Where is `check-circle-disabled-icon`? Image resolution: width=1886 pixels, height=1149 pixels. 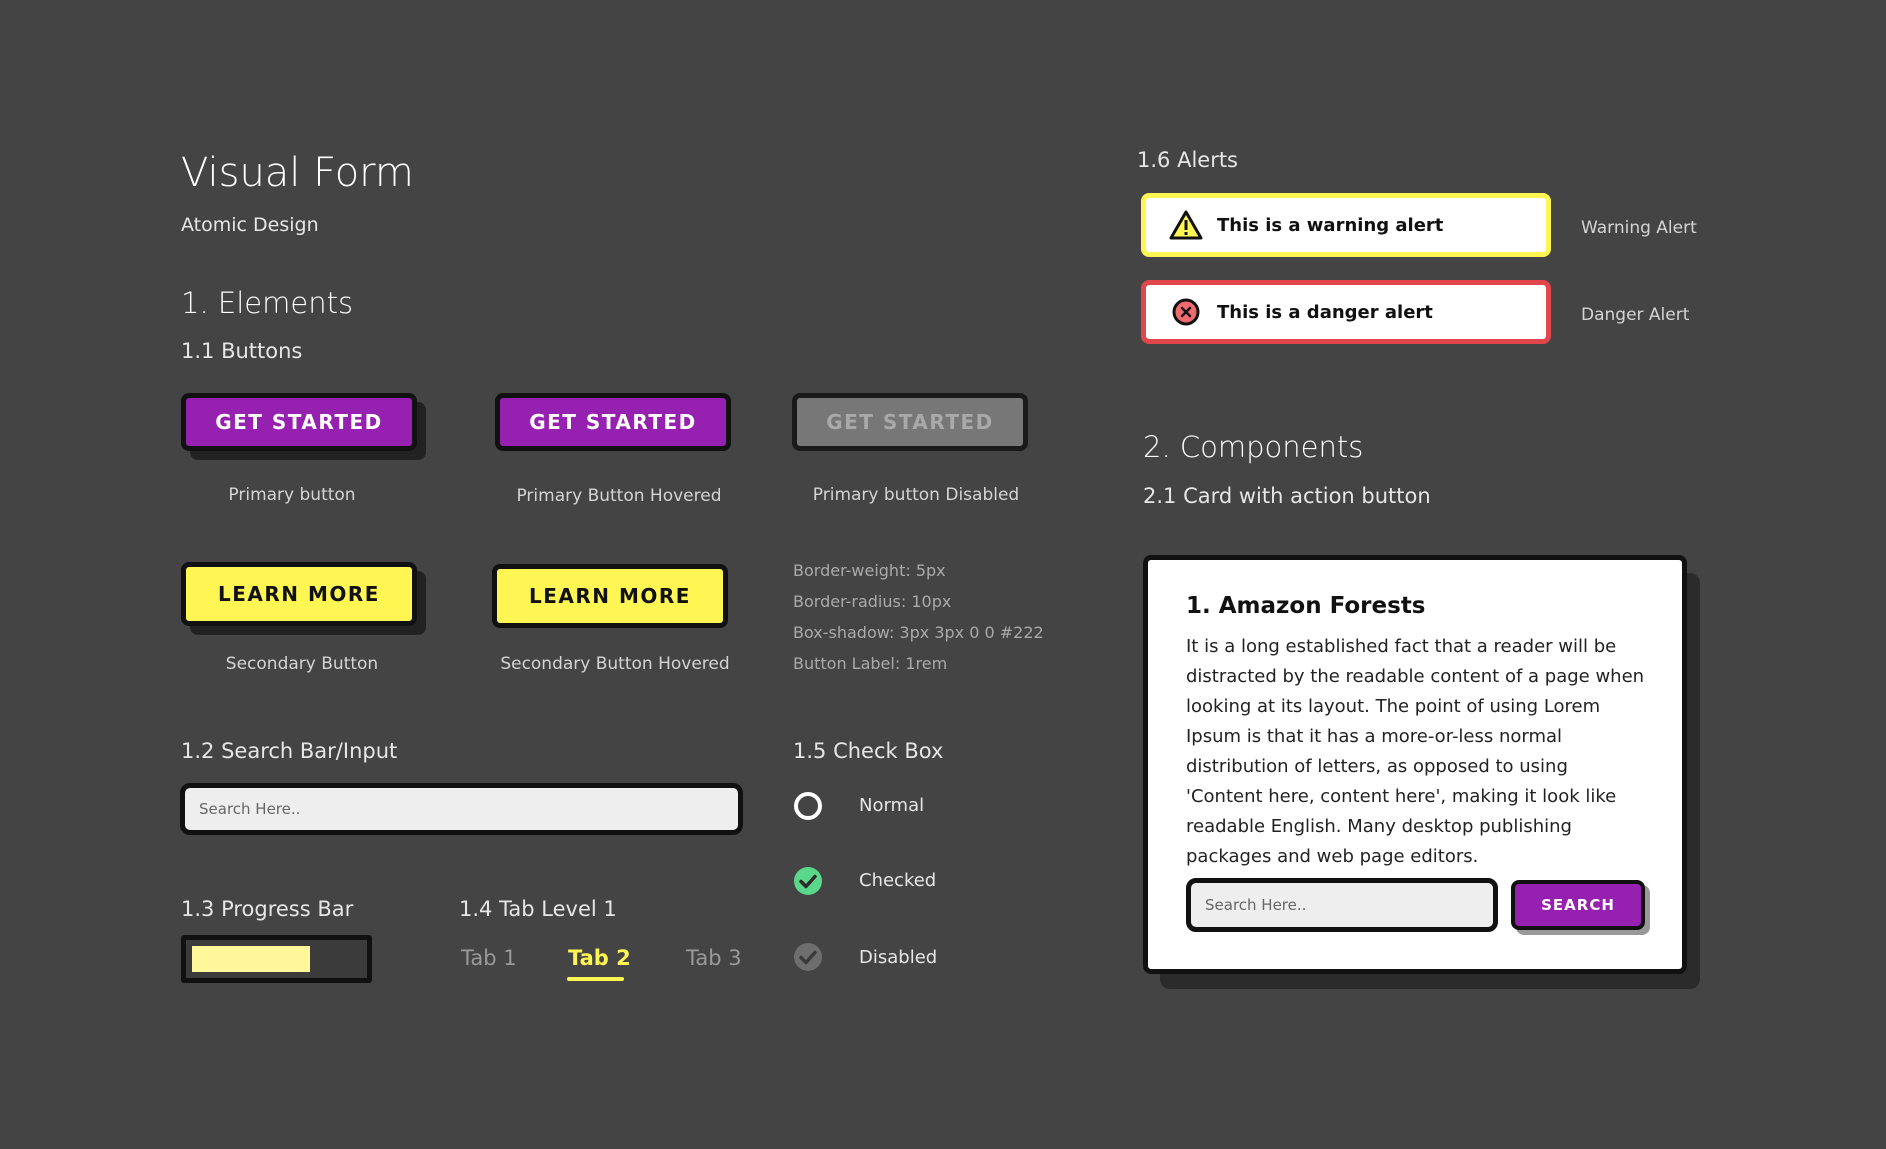 check-circle-disabled-icon is located at coordinates (808, 957).